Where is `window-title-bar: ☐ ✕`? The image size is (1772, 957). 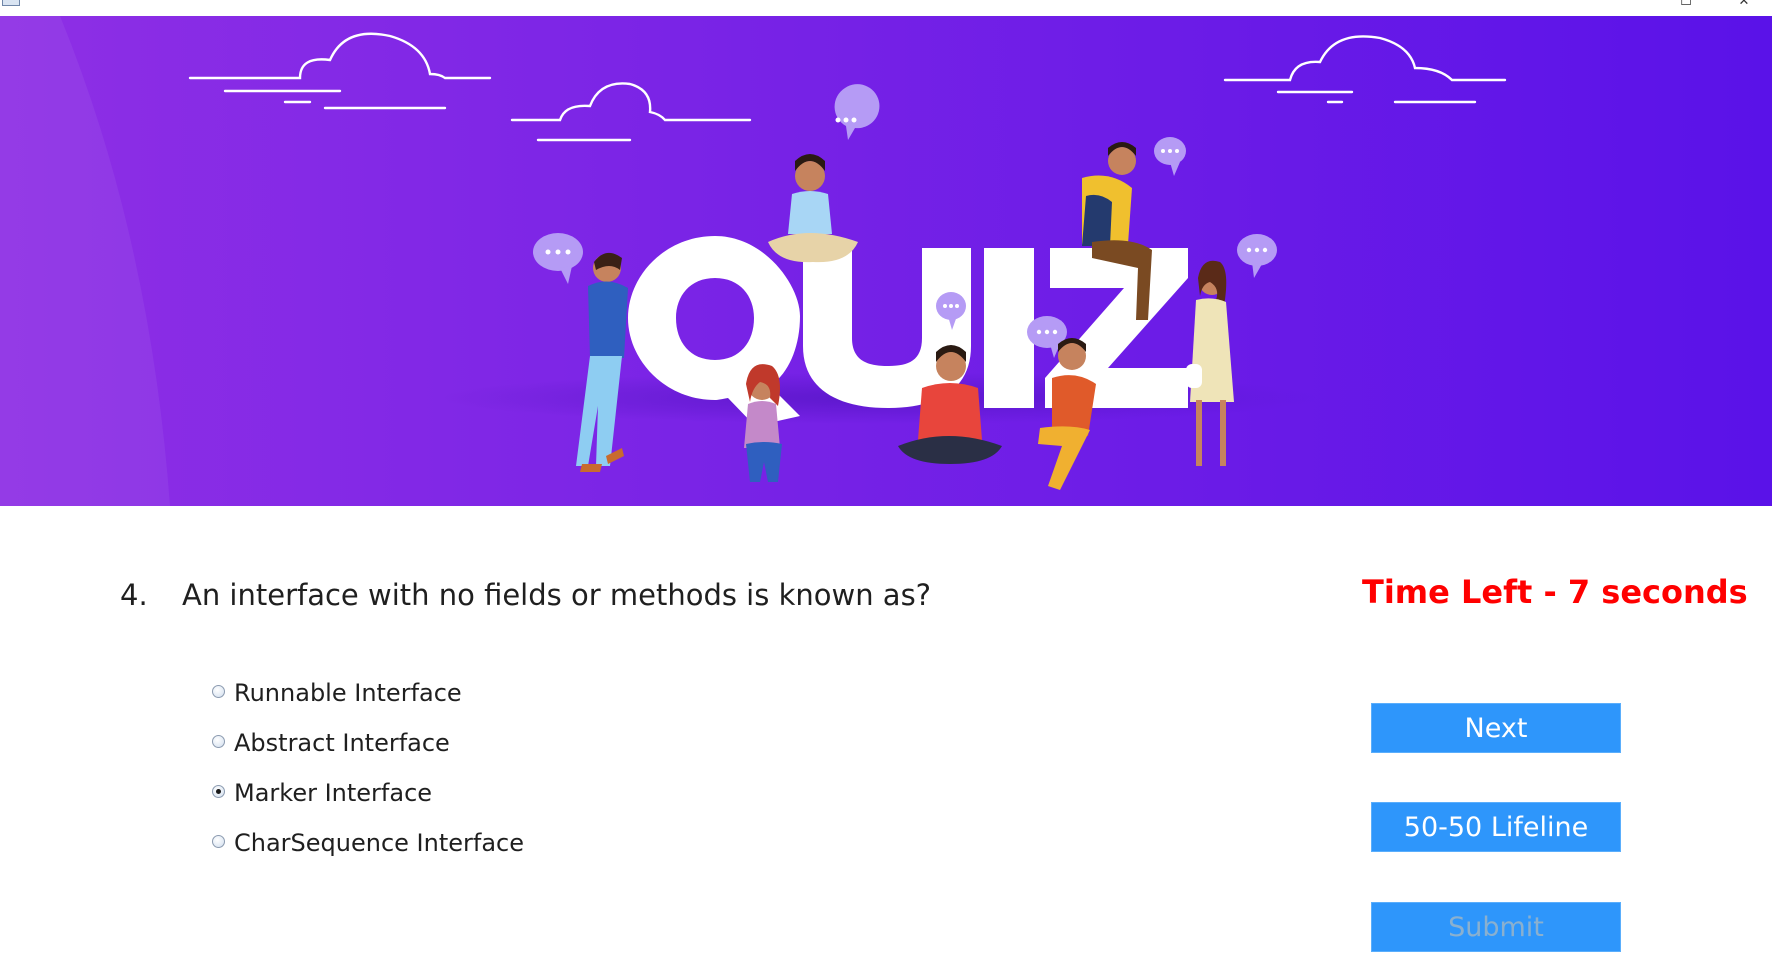 window-title-bar: ☐ ✕ is located at coordinates (886, 8).